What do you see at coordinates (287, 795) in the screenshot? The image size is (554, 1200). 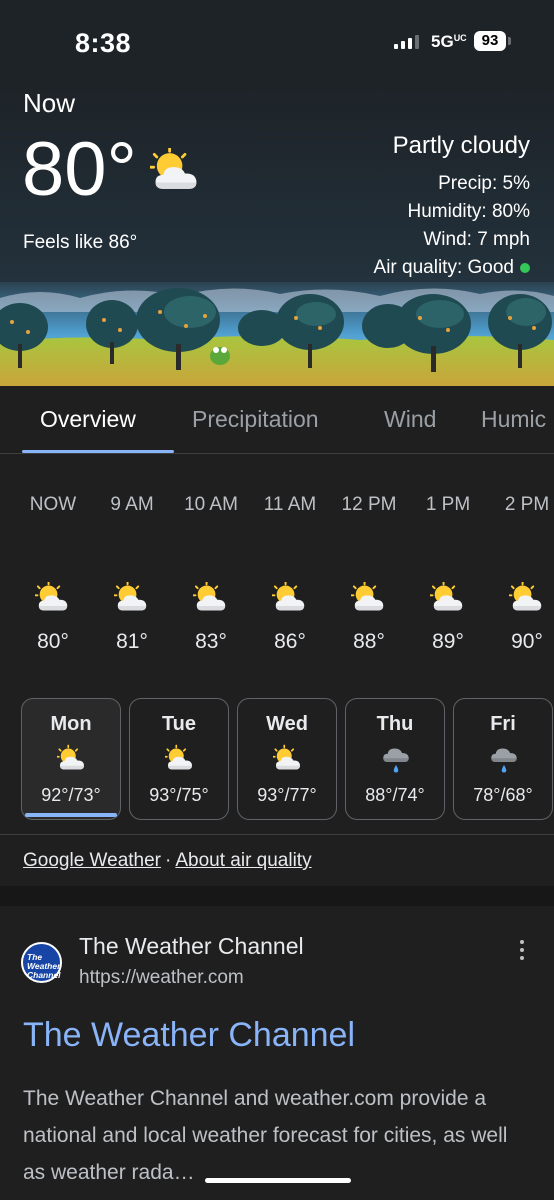 I see `day-temp-range: 93°/77°` at bounding box center [287, 795].